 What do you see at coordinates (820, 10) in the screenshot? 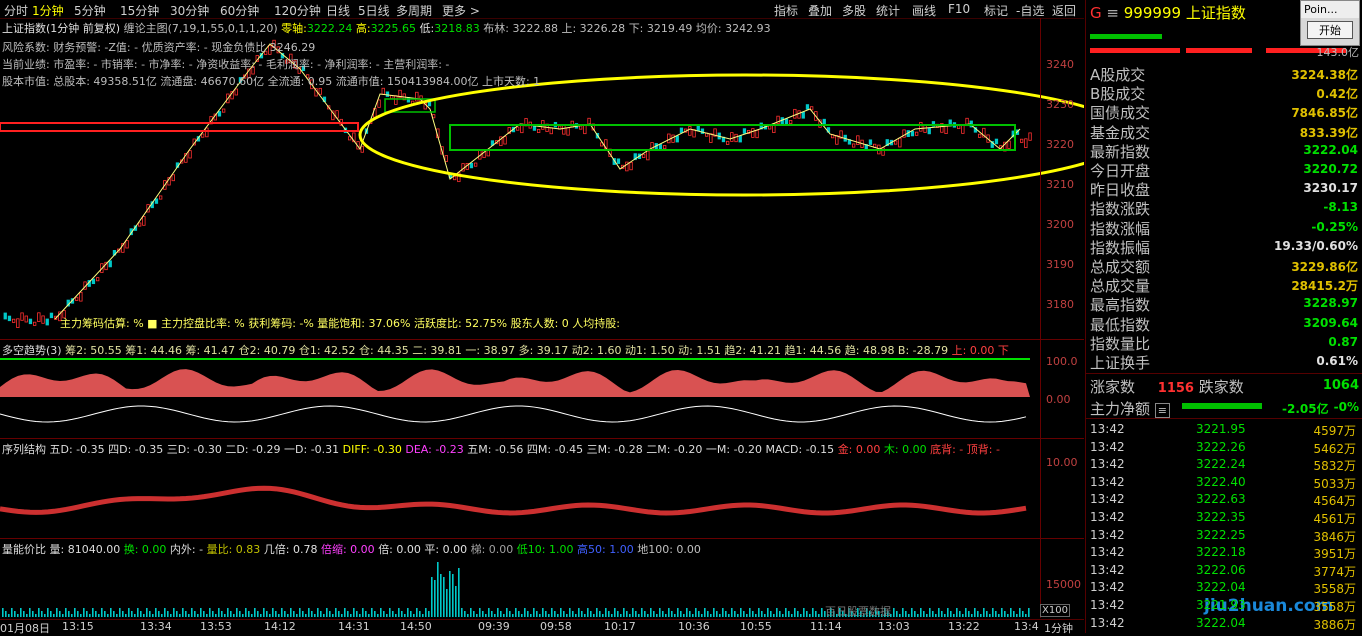
I see `tool-1: 叠加` at bounding box center [820, 10].